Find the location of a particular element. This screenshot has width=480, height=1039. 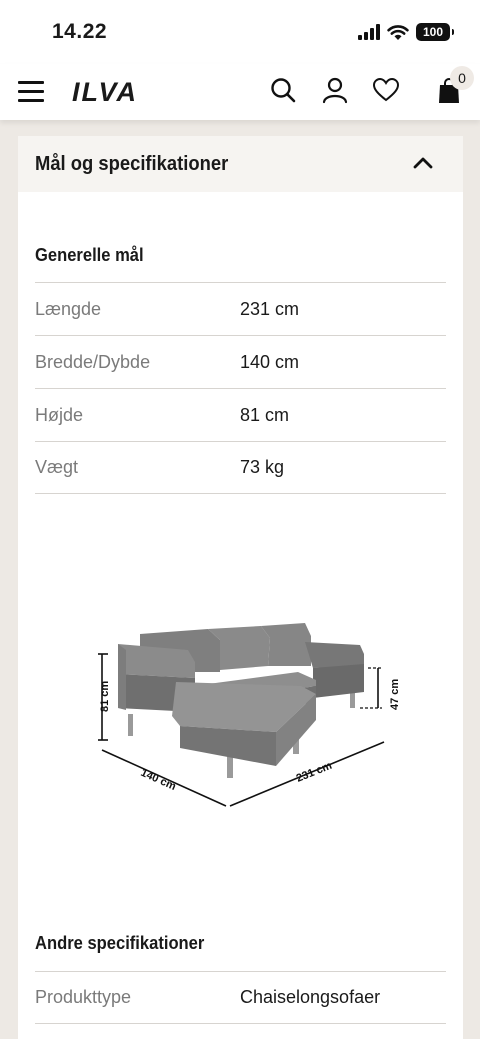

spec-value: 231 cm is located at coordinates (270, 308).